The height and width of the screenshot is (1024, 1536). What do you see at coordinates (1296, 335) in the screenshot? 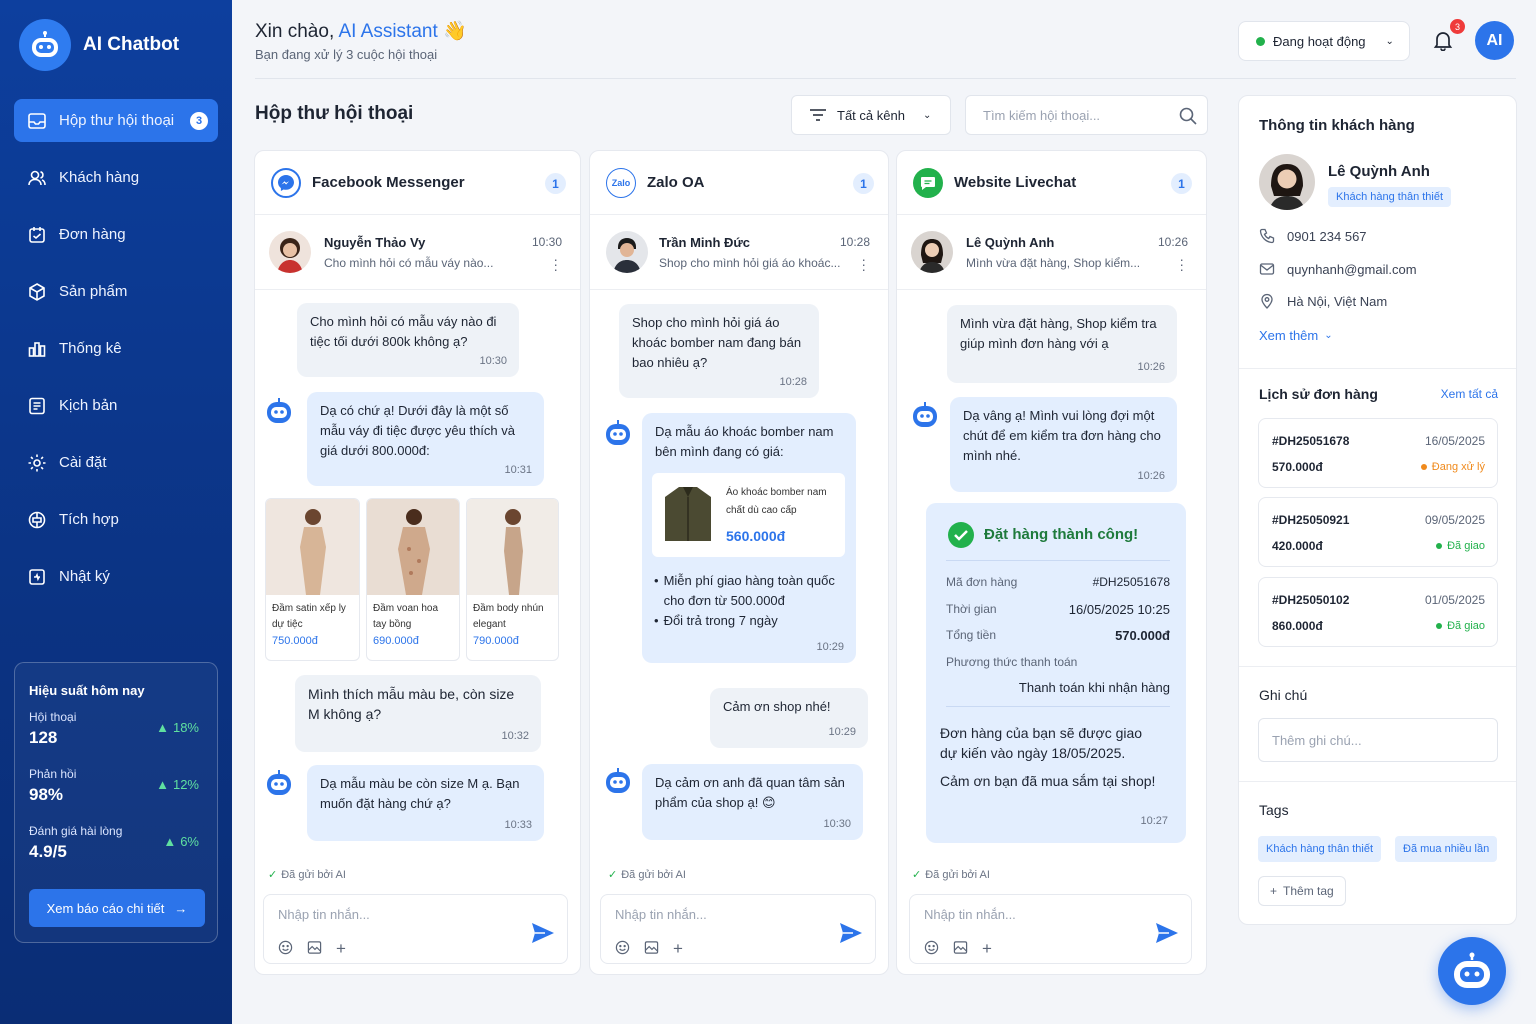
I see `view-more-link: Xem thêm ⌄` at bounding box center [1296, 335].